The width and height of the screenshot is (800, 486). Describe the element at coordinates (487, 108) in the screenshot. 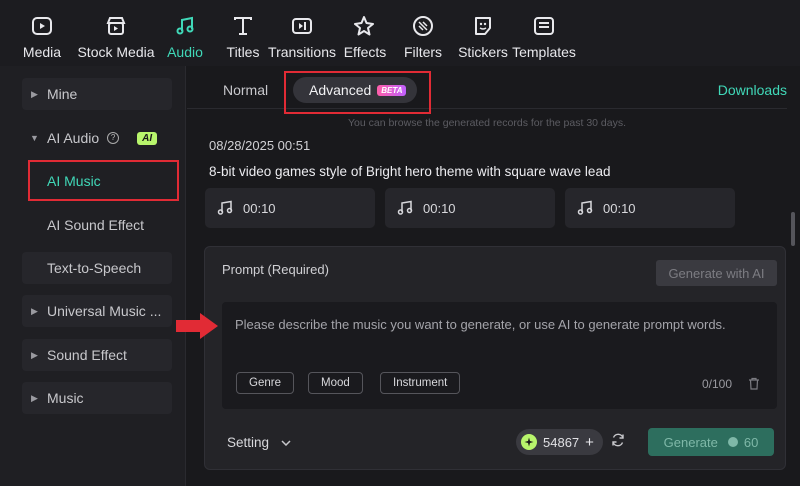

I see `divider` at that location.